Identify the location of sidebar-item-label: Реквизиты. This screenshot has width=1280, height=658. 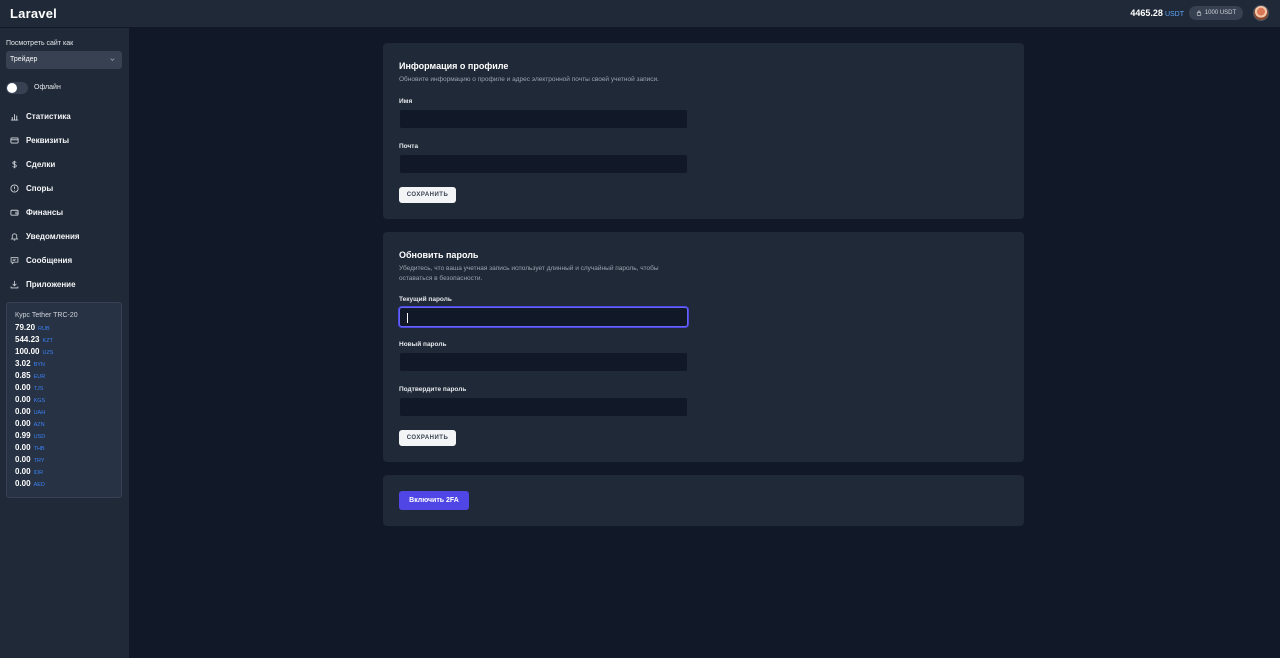
(48, 140).